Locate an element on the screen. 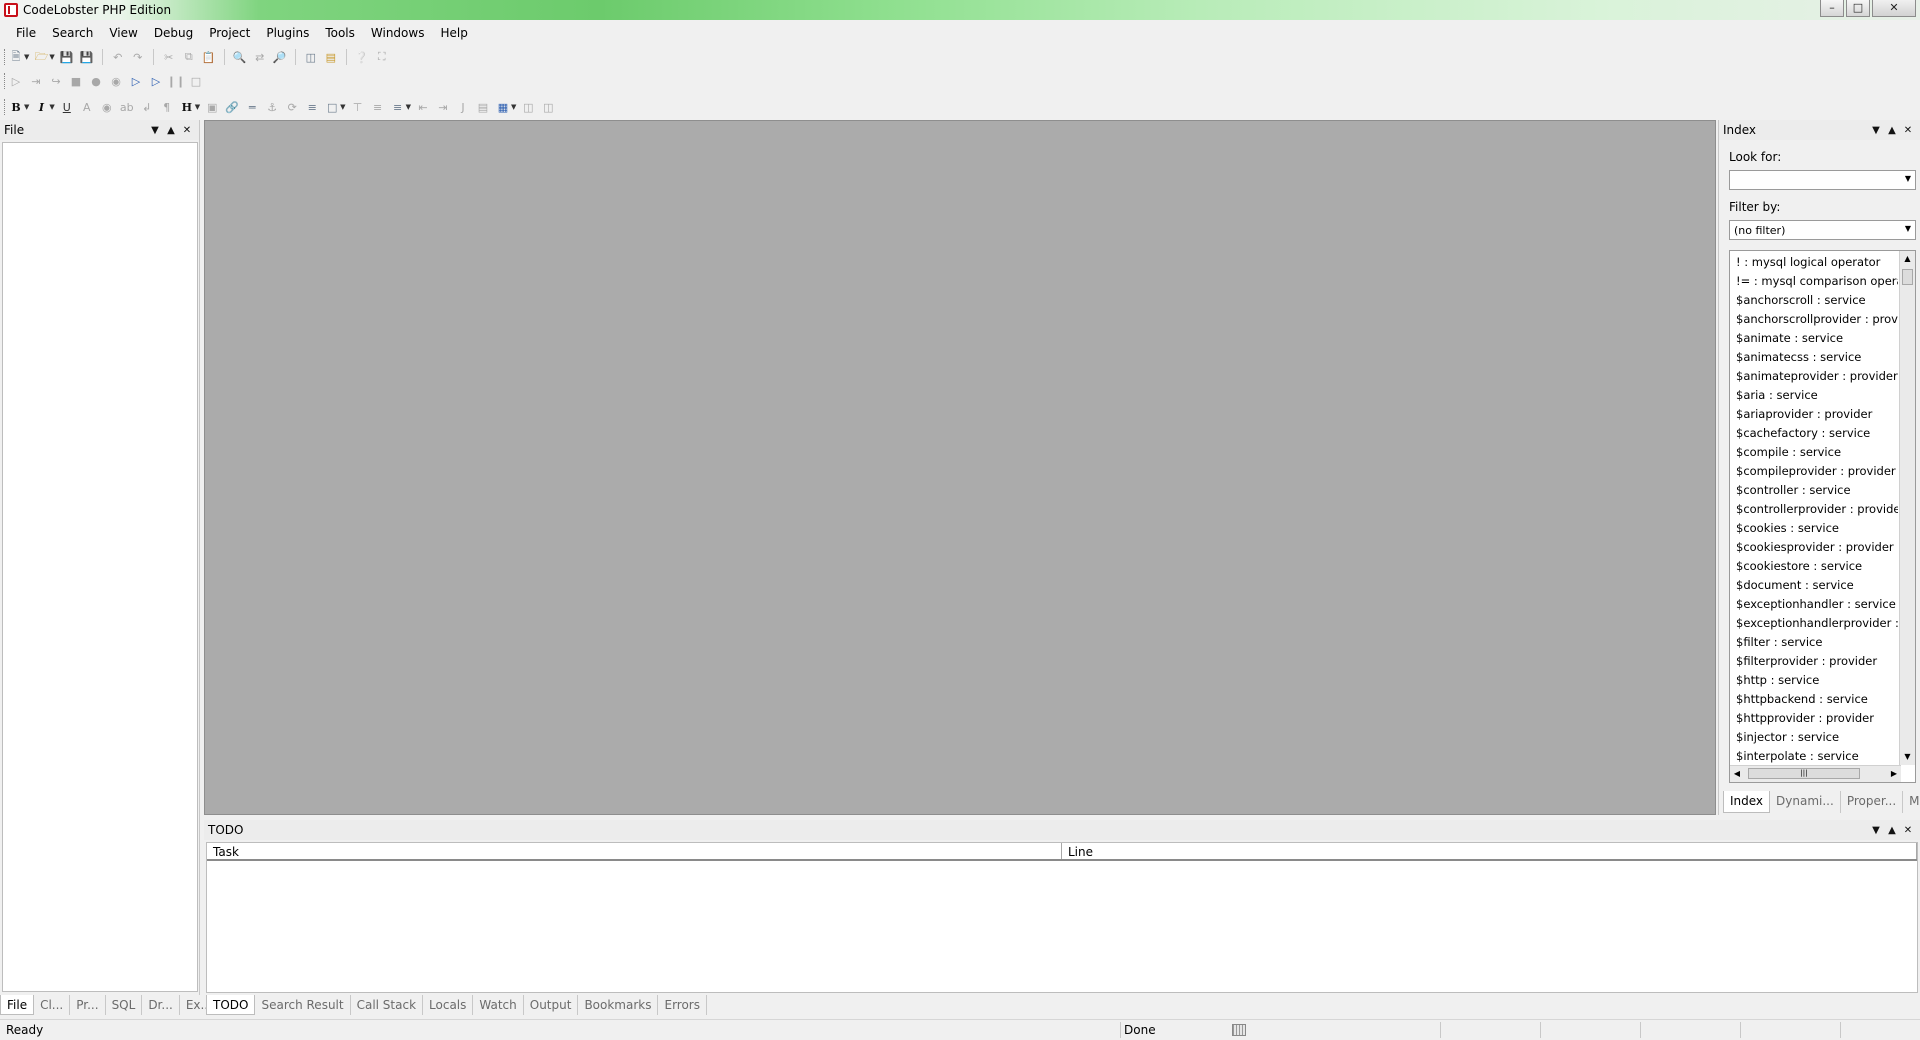 This screenshot has width=1920, height=1040. list-item: ! : mysql logical operator is located at coordinates (1814, 262).